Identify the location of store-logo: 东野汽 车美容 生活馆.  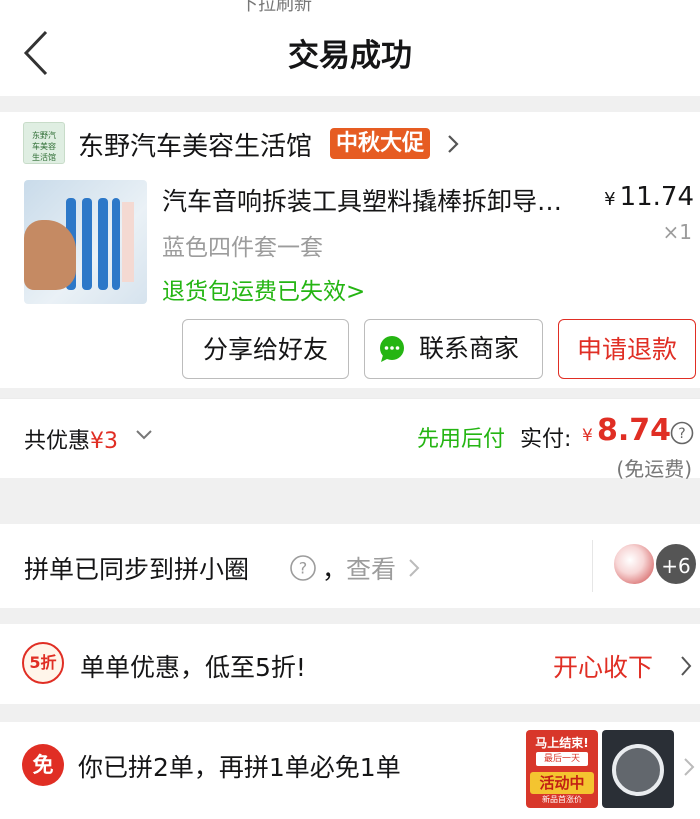
(44, 143).